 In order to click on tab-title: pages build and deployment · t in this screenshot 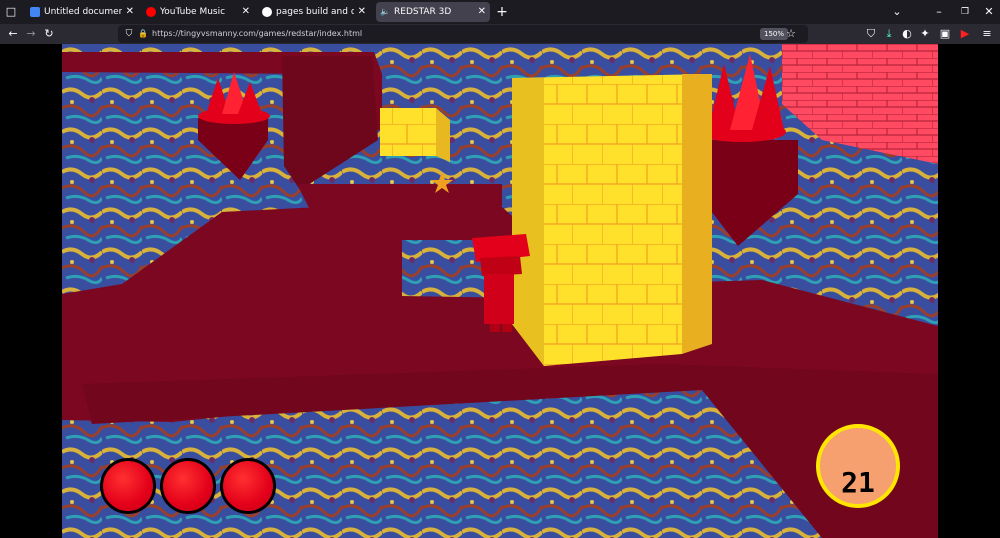, I will do `click(315, 12)`.